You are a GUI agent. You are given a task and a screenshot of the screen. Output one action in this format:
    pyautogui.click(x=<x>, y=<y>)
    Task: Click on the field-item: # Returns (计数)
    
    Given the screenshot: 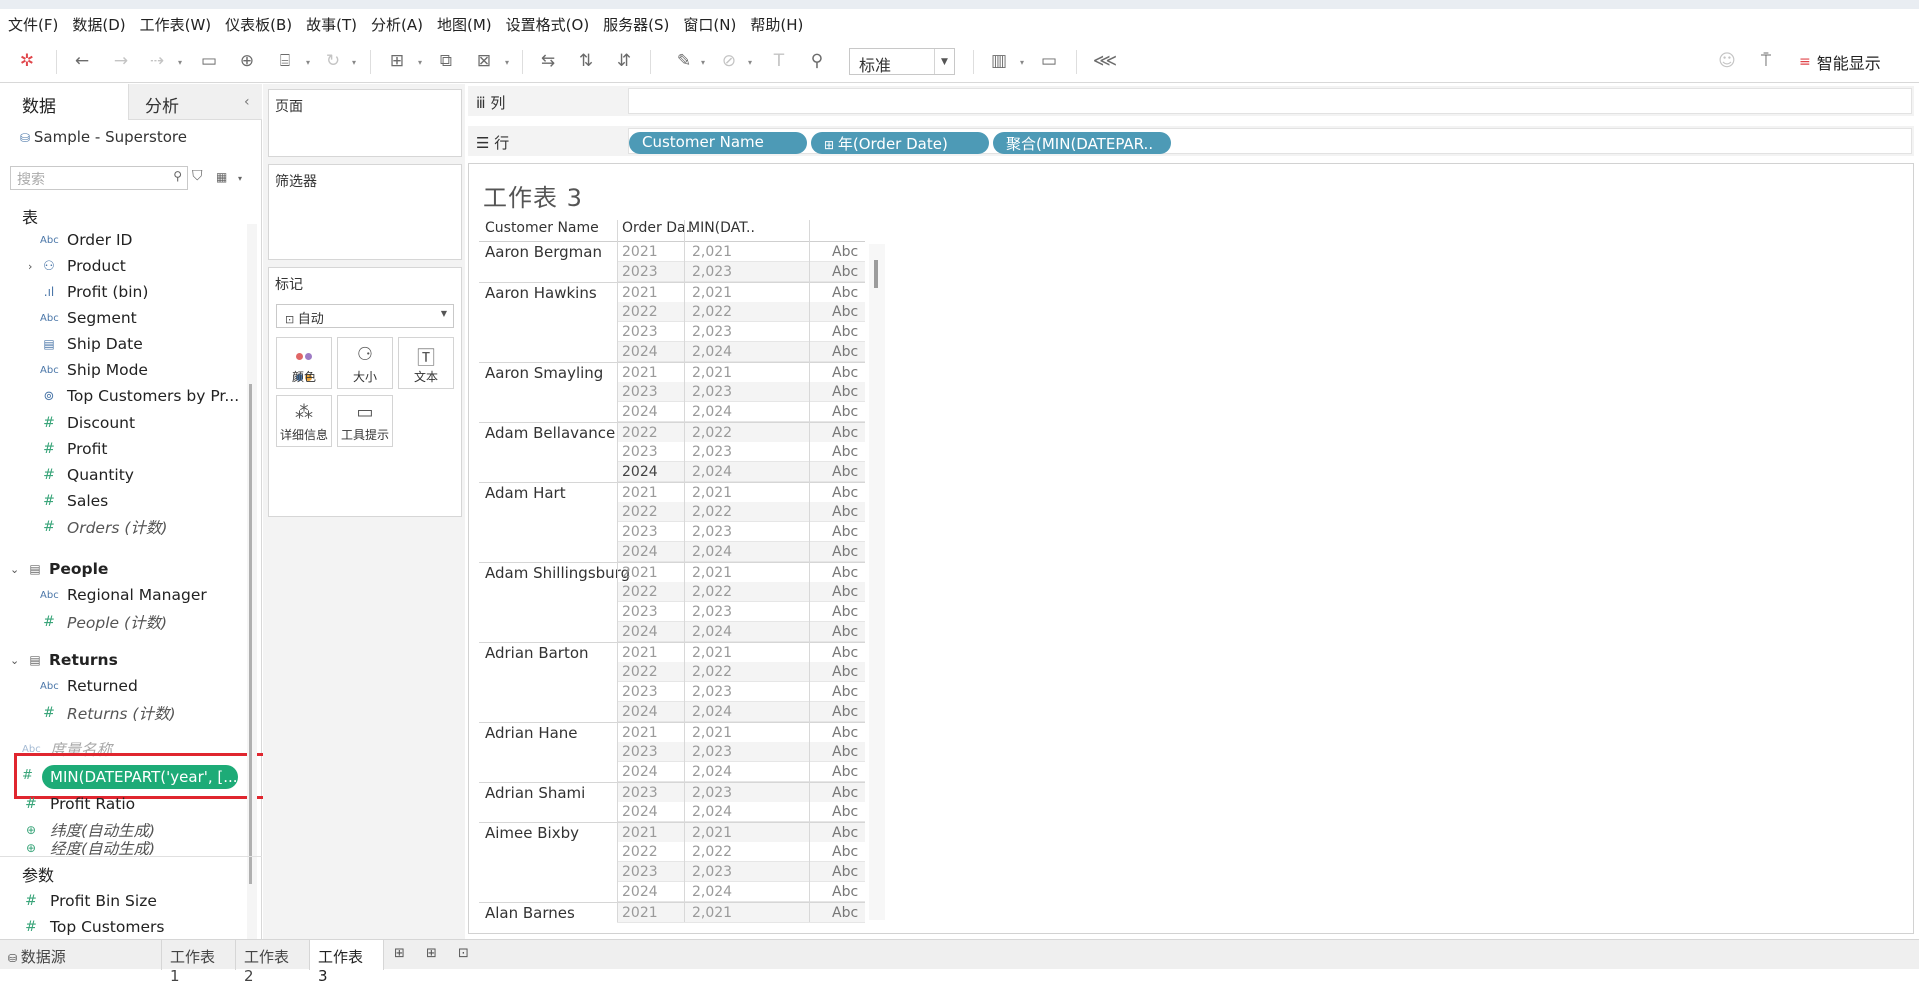 What is the action you would take?
    pyautogui.click(x=120, y=713)
    